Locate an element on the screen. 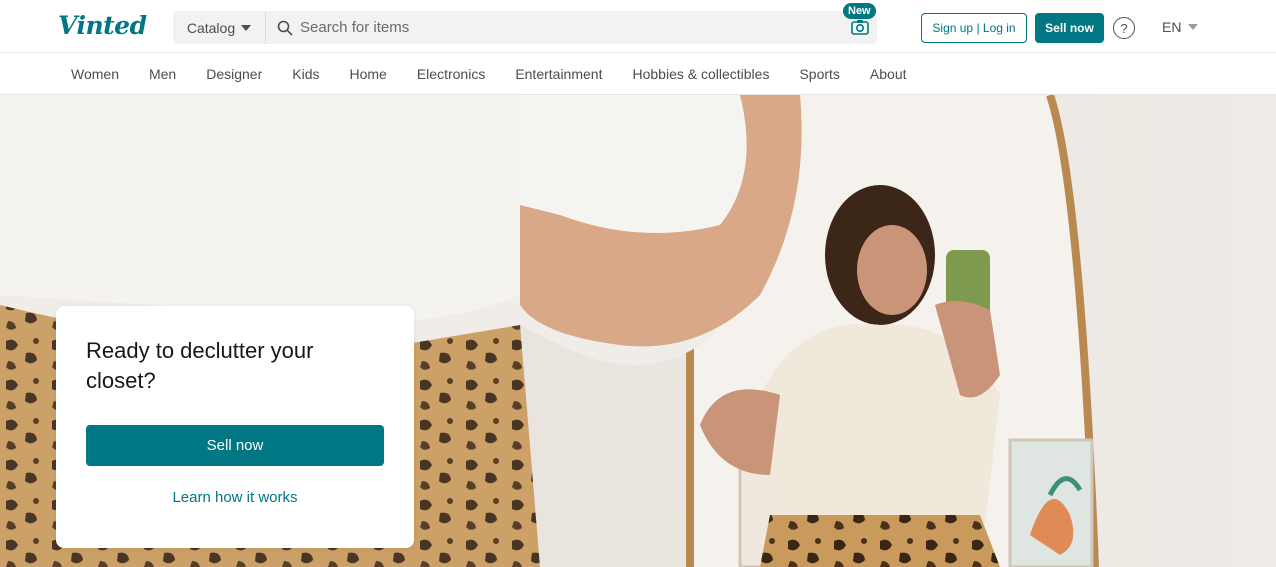 The width and height of the screenshot is (1276, 567). camera-search-icon is located at coordinates (860, 27).